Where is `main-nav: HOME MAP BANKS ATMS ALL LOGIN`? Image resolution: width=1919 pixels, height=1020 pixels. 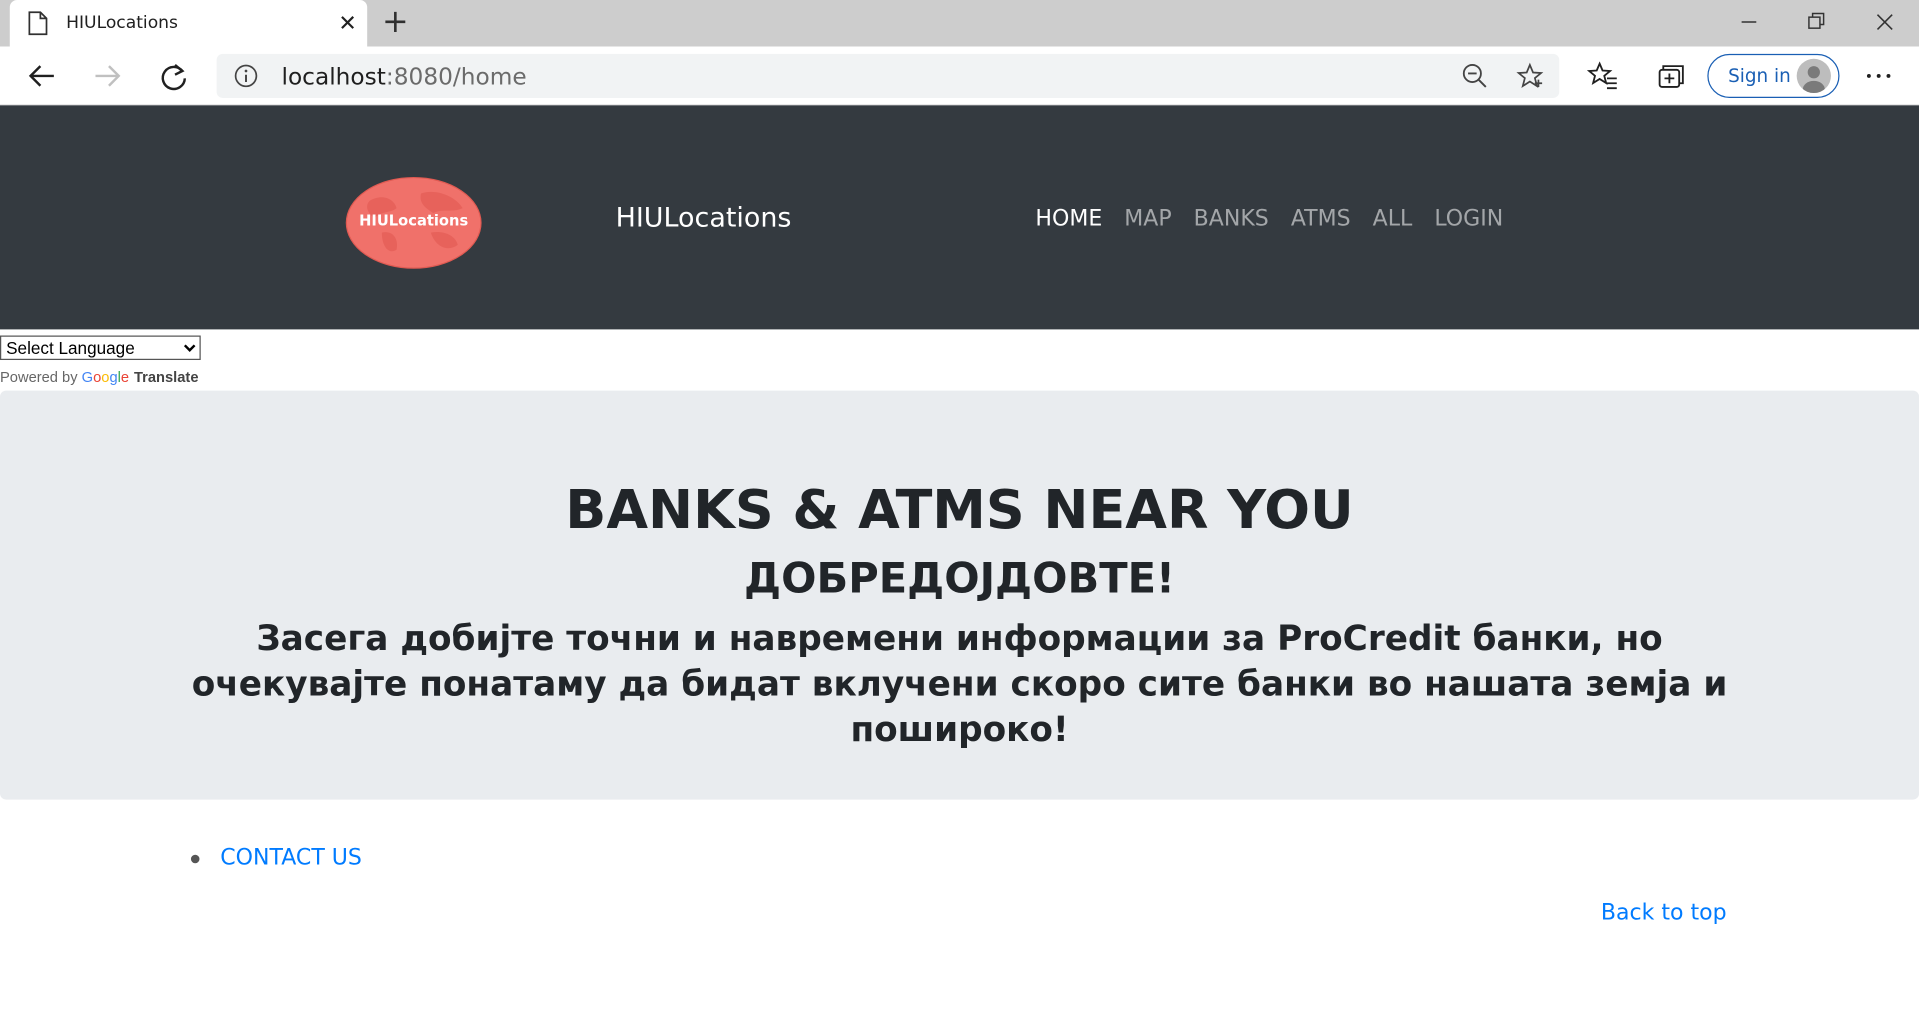
main-nav: HOME MAP BANKS ATMS ALL LOGIN is located at coordinates (1269, 219).